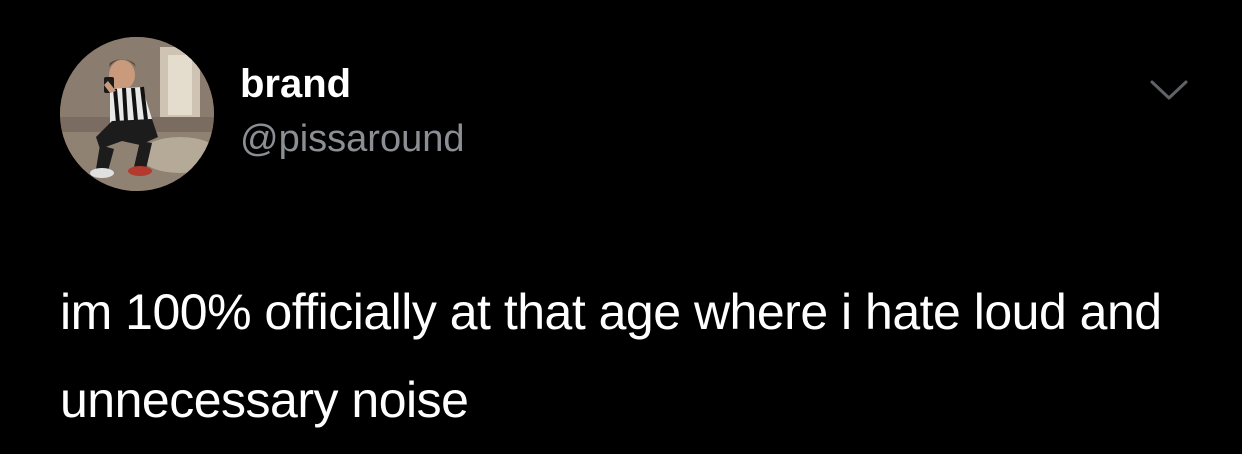  What do you see at coordinates (295, 84) in the screenshot?
I see `author-display-name: brand` at bounding box center [295, 84].